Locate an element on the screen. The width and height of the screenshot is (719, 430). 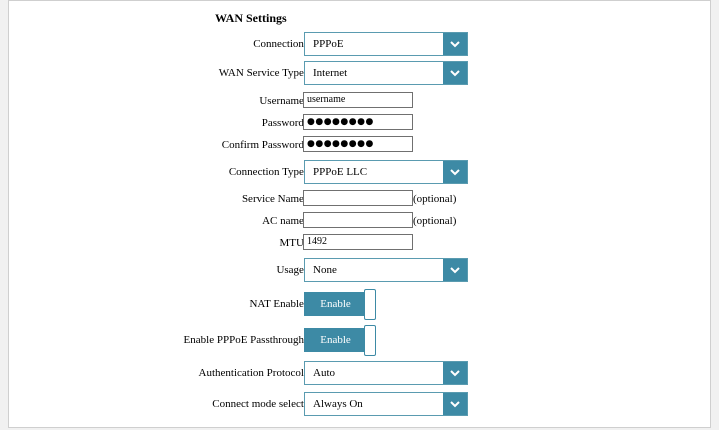
username-row: Username: username is located at coordinates (360, 101).